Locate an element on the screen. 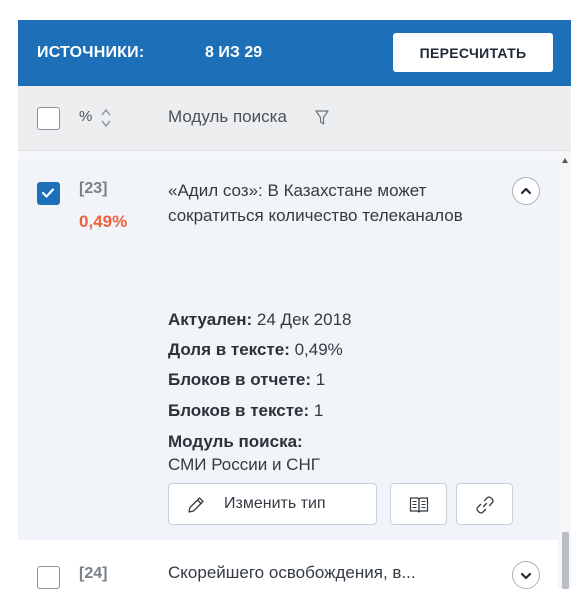 Image resolution: width=571 pixels, height=589 pixels. pencil-icon is located at coordinates (196, 505).